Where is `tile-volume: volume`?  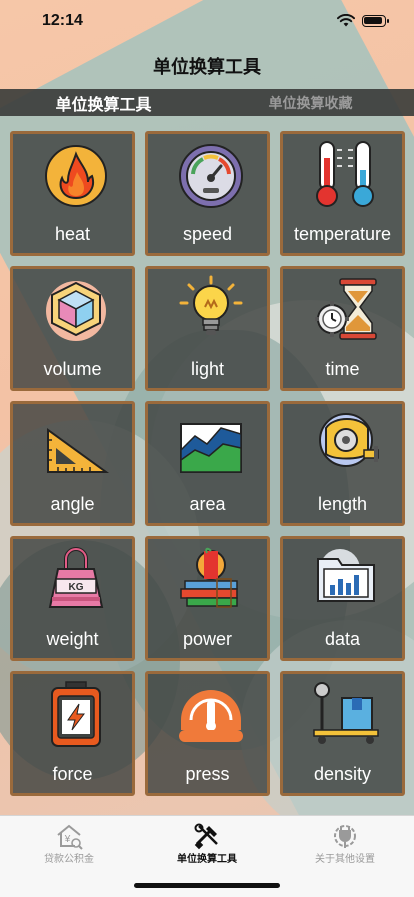
tile-volume: volume is located at coordinates (72, 328).